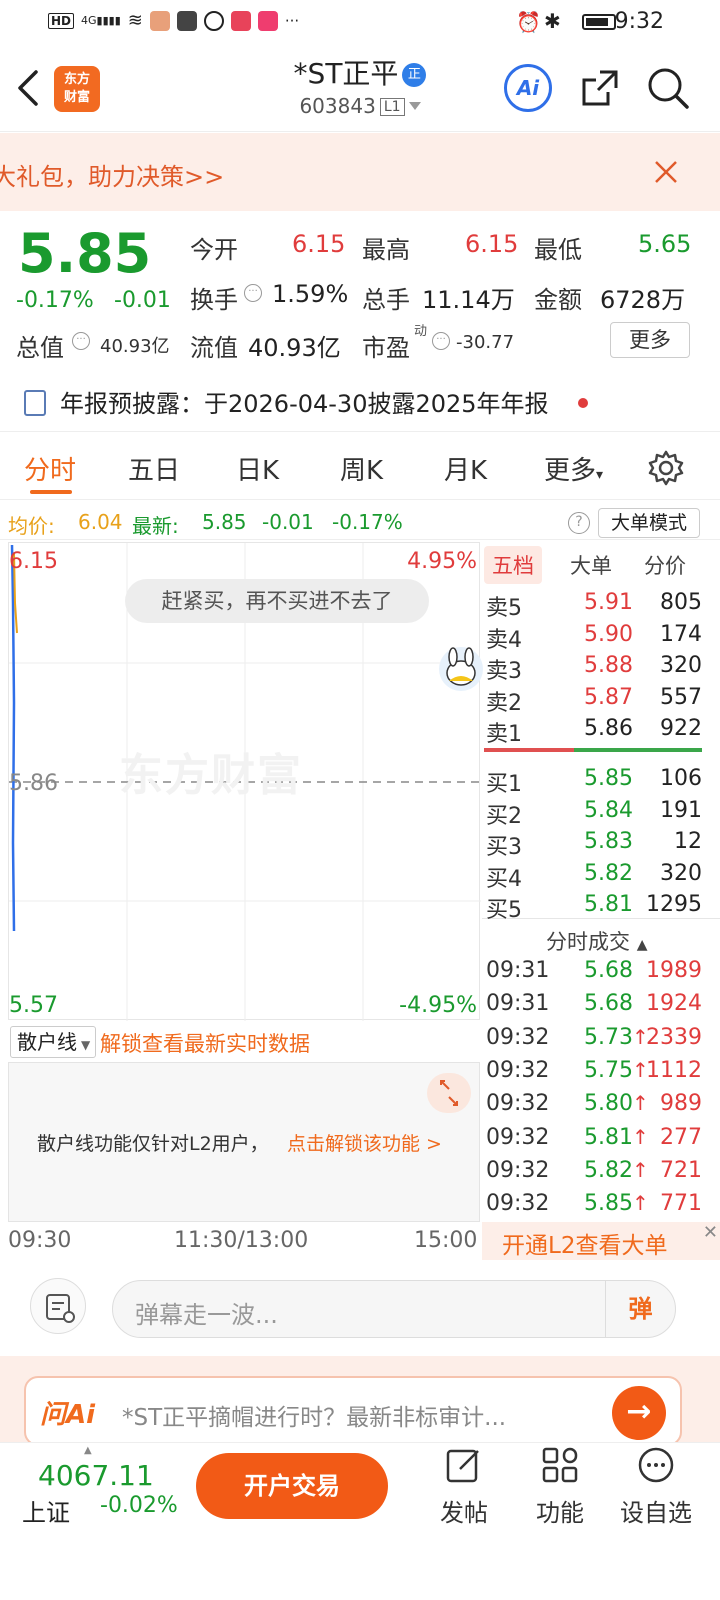  Describe the element at coordinates (386, 250) in the screenshot. I see `high-label: 最高` at that location.